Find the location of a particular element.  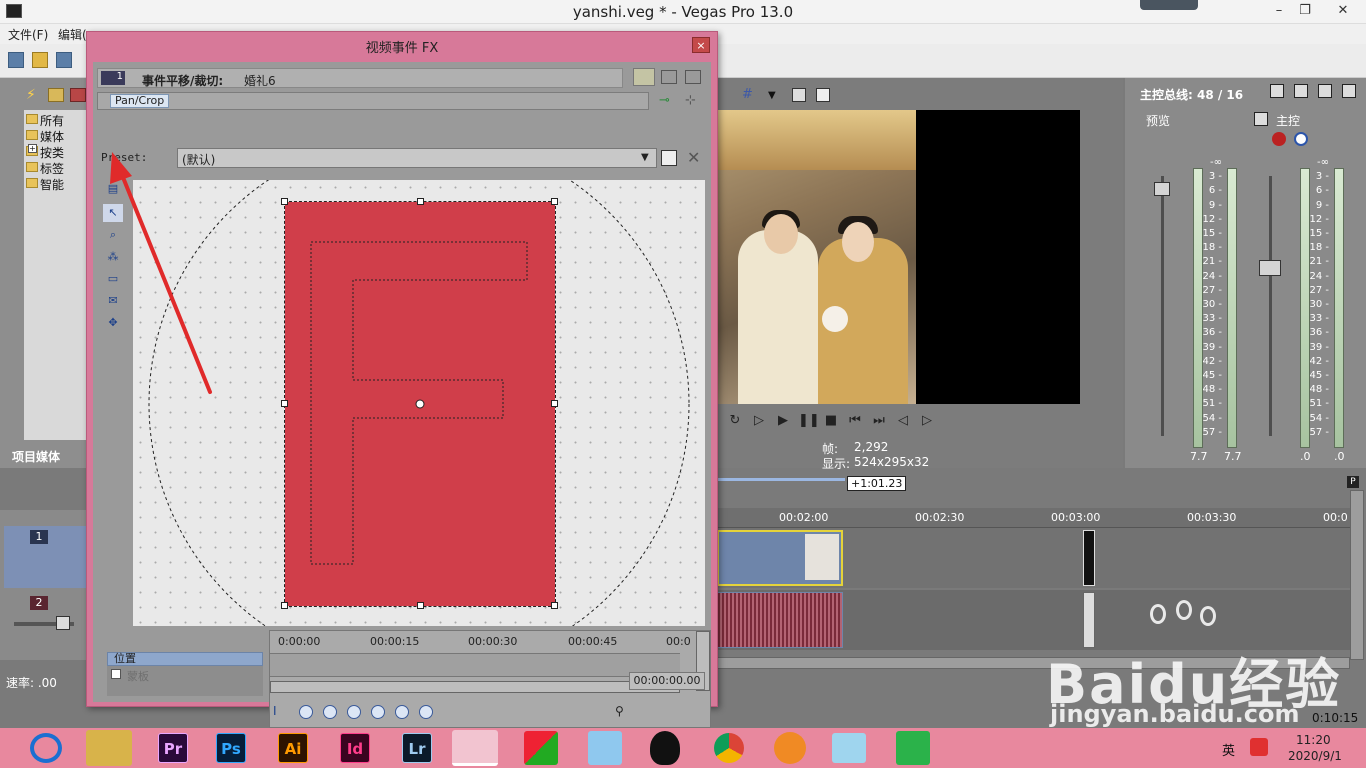

next-frame-icon: ▷ is located at coordinates (927, 421).